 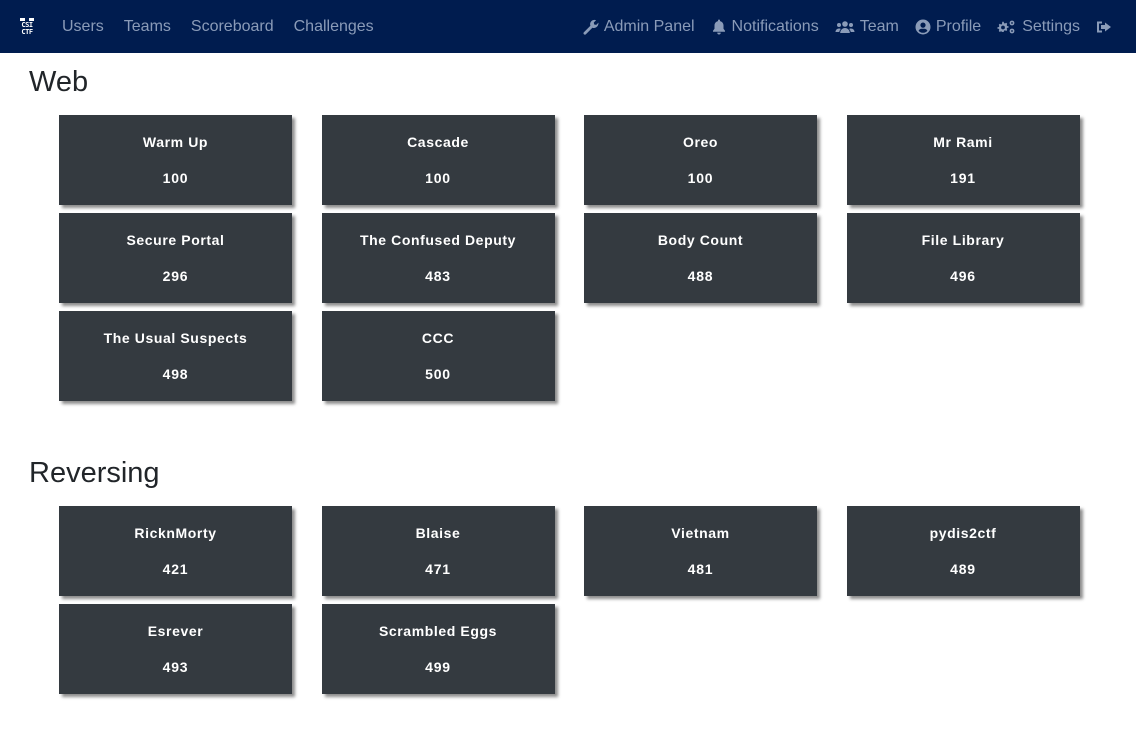 What do you see at coordinates (438, 276) in the screenshot?
I see `challenge-value: 483` at bounding box center [438, 276].